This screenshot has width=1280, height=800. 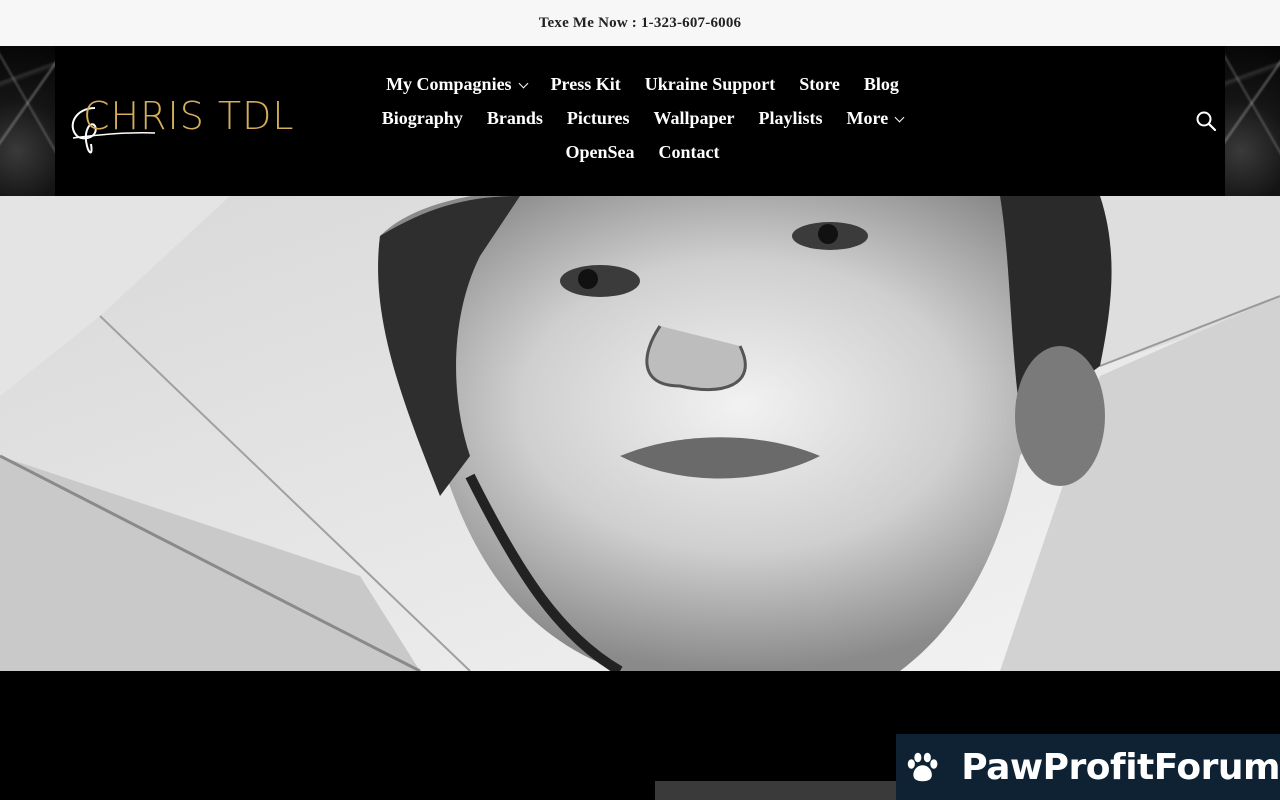 I want to click on announcement-bar: Texe Me Now : 1-323-607-6006, so click(x=640, y=23).